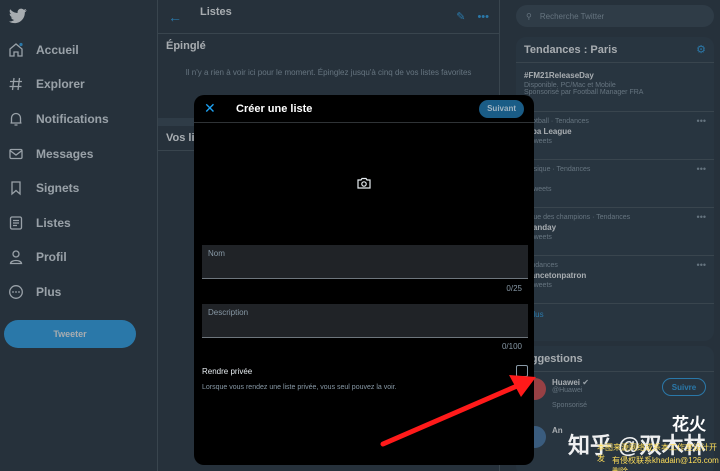 The height and width of the screenshot is (471, 720). What do you see at coordinates (522, 371) in the screenshot?
I see `private-checkbox` at bounding box center [522, 371].